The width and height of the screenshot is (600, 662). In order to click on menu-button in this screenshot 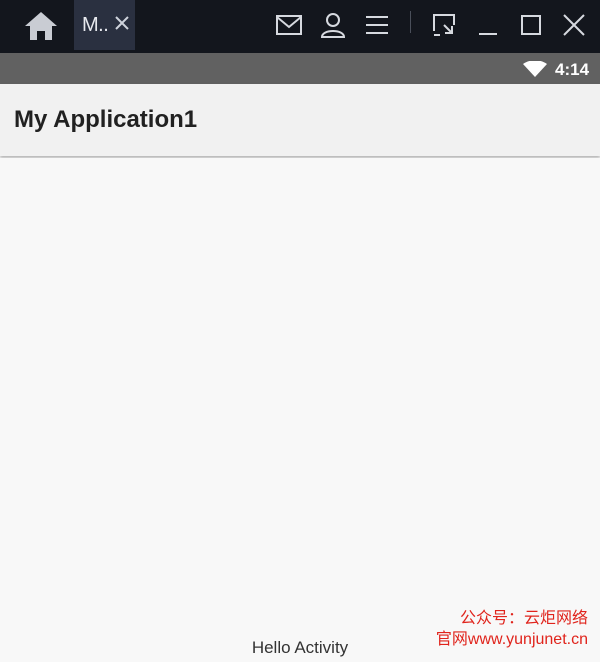, I will do `click(377, 25)`.